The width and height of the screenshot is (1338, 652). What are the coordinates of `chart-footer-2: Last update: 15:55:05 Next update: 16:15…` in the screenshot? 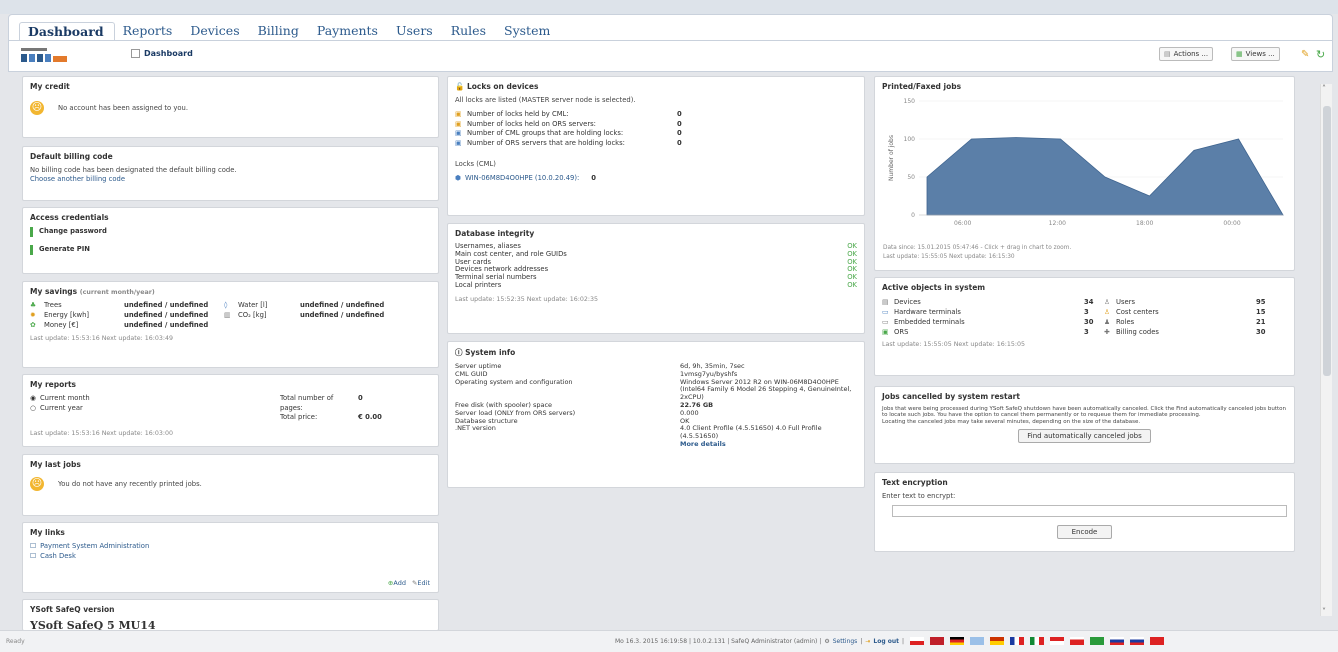 It's located at (949, 257).